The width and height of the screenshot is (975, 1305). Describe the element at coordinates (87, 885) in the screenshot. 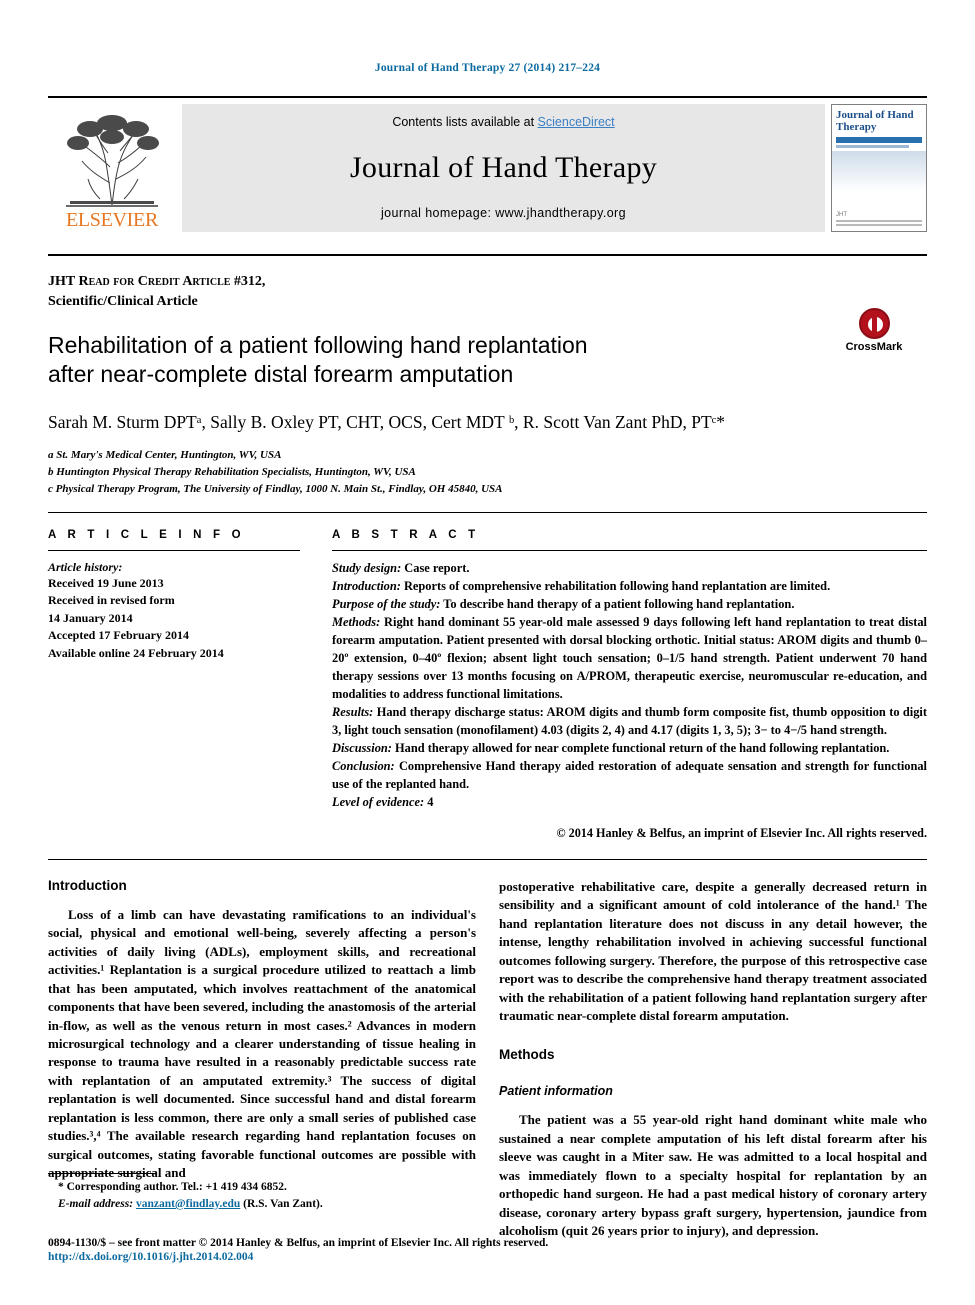

I see `section-heading-introduction: Introduction` at that location.